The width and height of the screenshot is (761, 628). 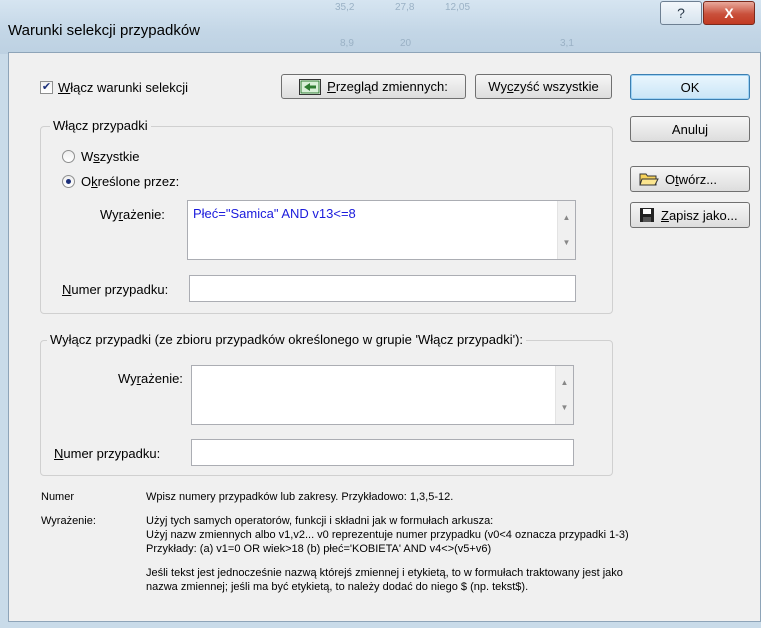 I want to click on window-title: Warunki selekcji przypadków, so click(x=104, y=30).